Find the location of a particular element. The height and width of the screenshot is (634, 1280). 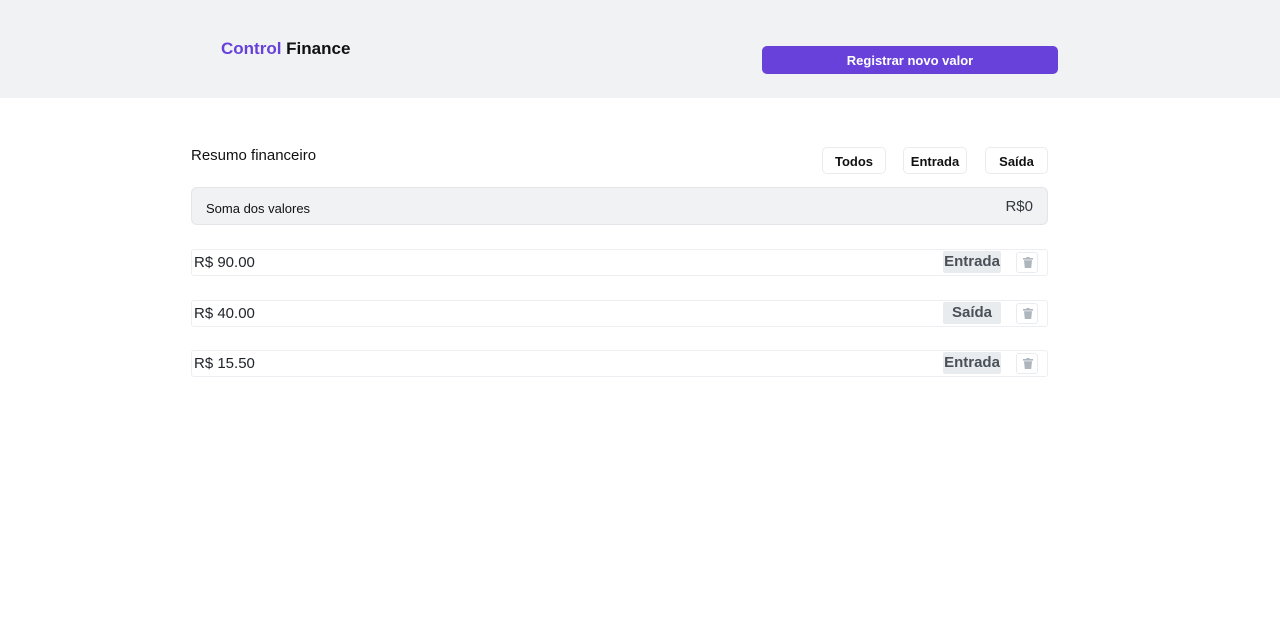

entry-value: R$ 15.50 is located at coordinates (224, 363).